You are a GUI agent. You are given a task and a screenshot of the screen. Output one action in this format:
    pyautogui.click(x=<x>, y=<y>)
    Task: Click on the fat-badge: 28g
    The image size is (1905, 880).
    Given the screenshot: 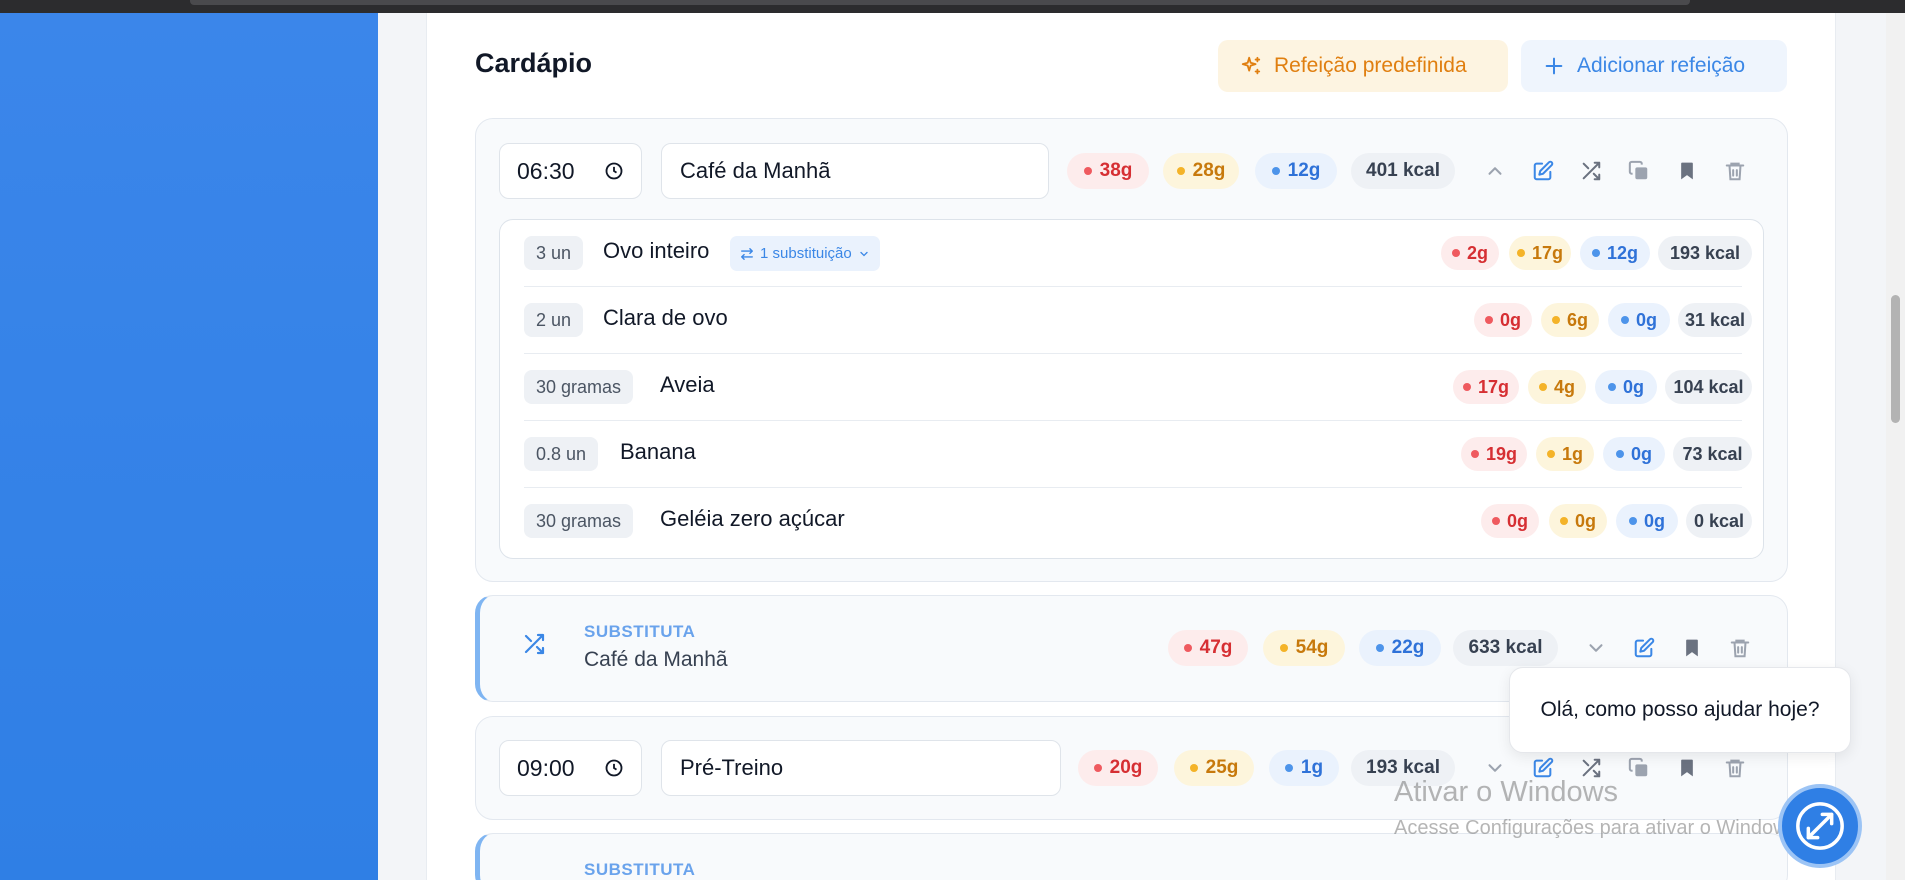 What is the action you would take?
    pyautogui.click(x=1201, y=171)
    